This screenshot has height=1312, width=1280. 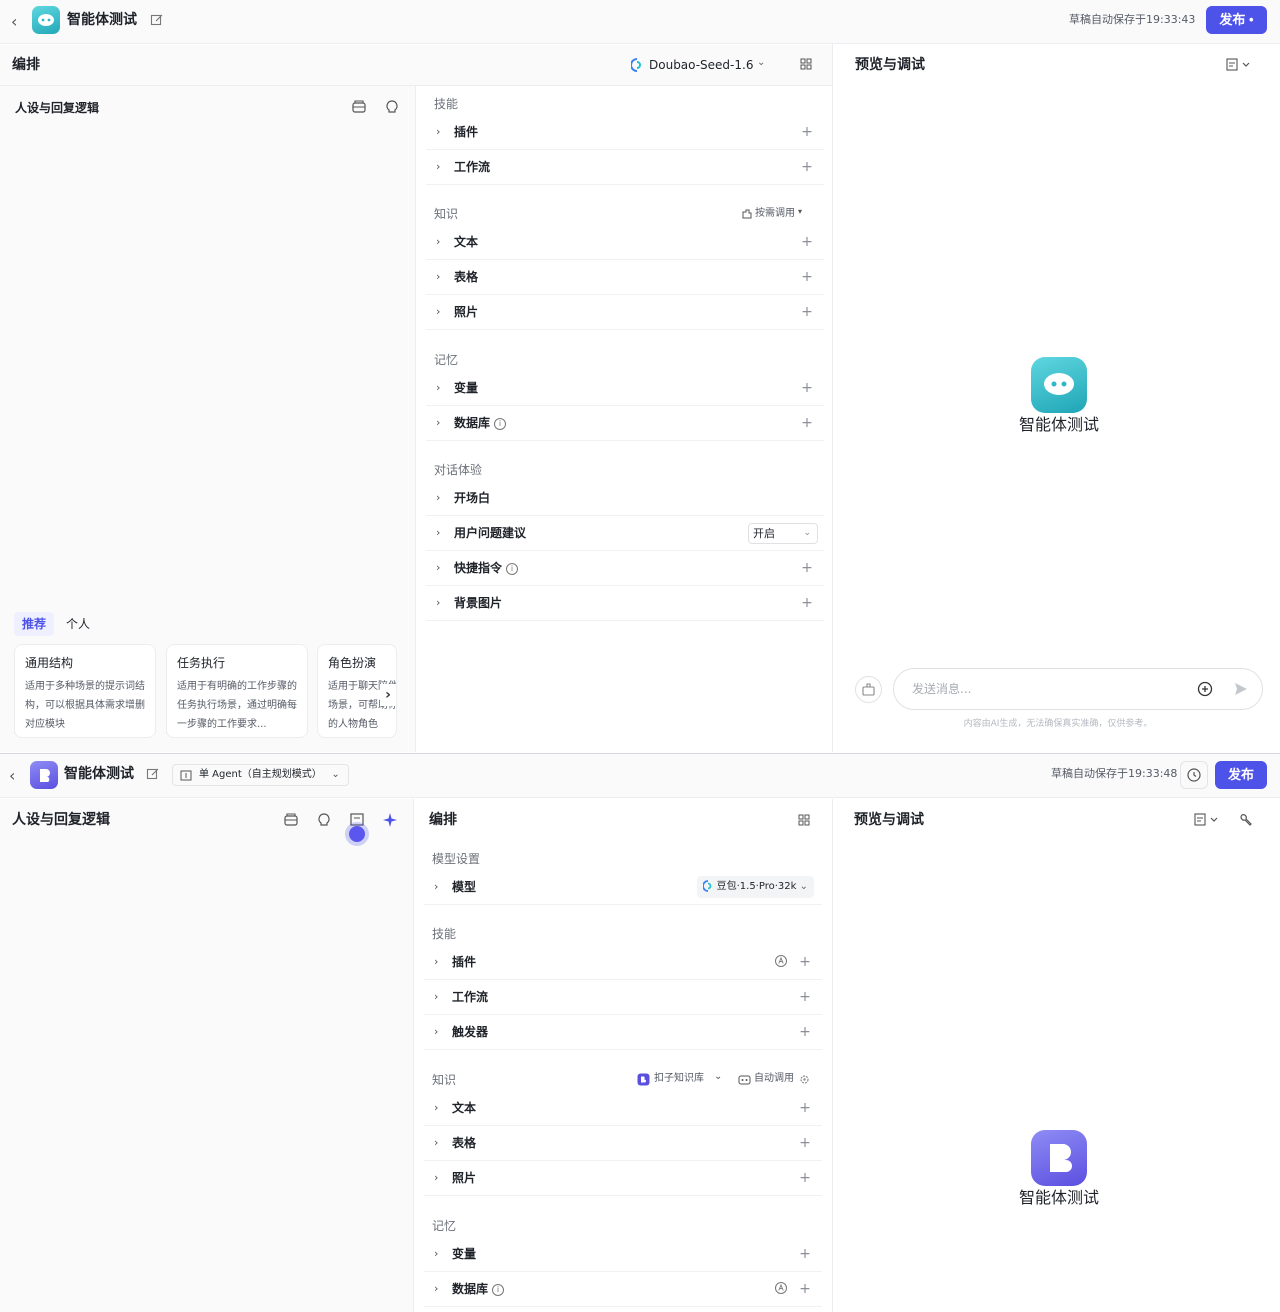 What do you see at coordinates (260, 775) in the screenshot?
I see `agent-mode-selector: 单 Agent（自主规划模式） ⌄` at bounding box center [260, 775].